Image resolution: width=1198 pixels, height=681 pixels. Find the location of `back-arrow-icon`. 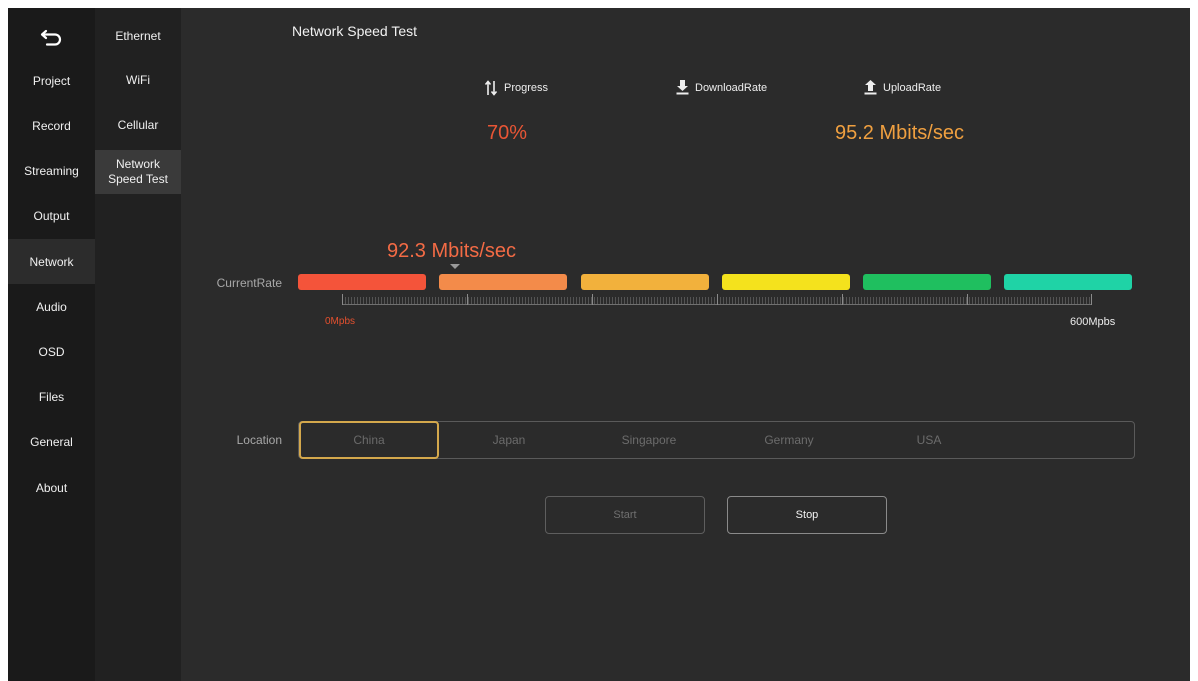

back-arrow-icon is located at coordinates (50, 37).